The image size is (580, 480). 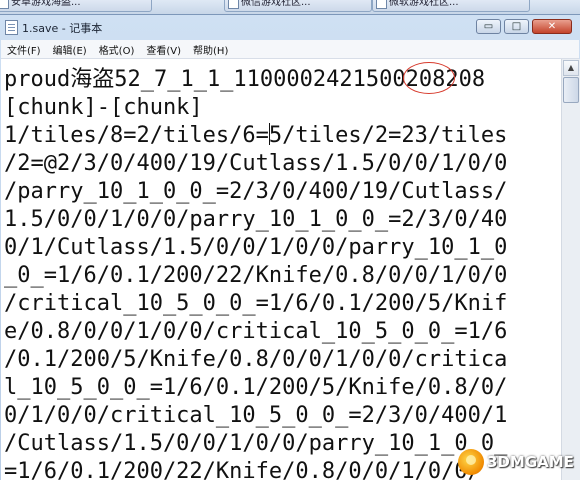 What do you see at coordinates (256, 331) in the screenshot?
I see `editor-line: e/0.8/0/0/1/0/0/critical_10_5_0_0_=1/6` at bounding box center [256, 331].